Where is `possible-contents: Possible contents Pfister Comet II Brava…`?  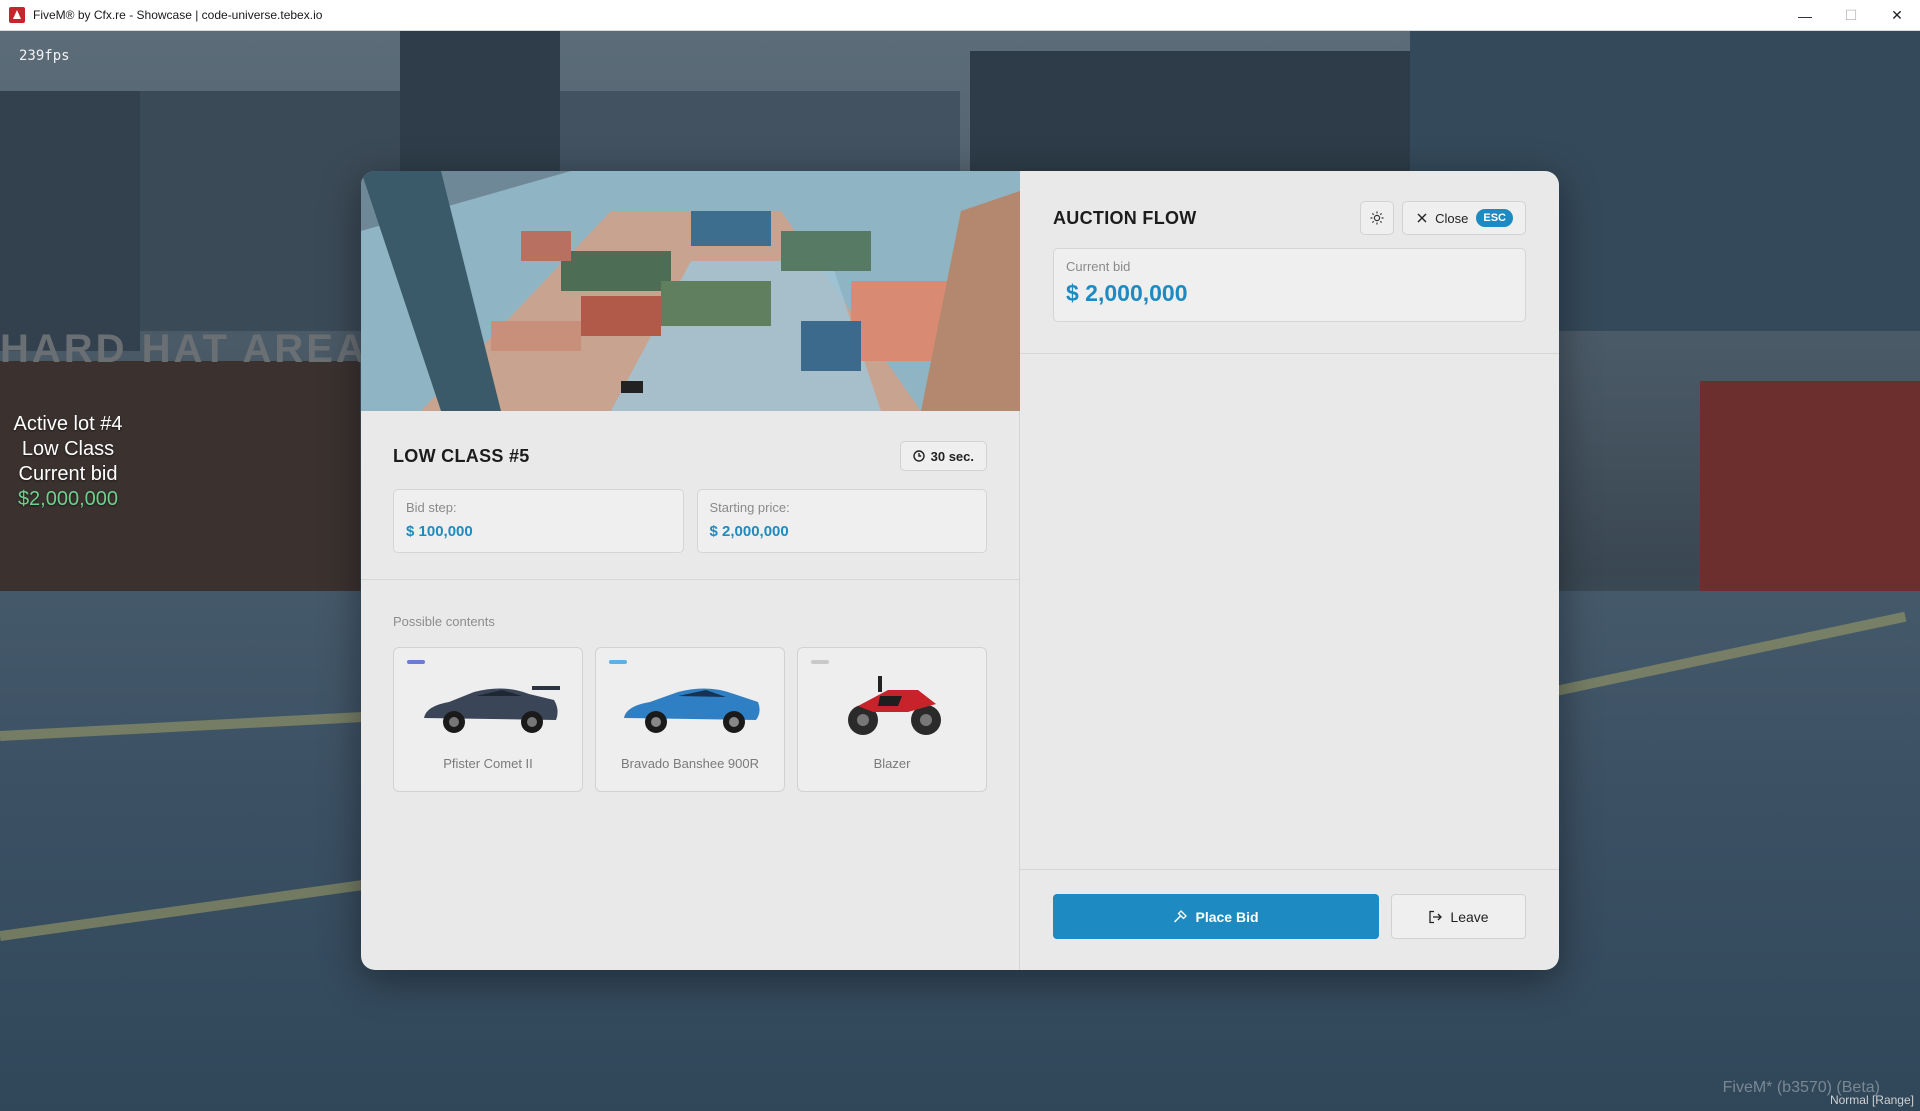
possible-contents: Possible contents Pfister Comet II Brava… is located at coordinates (690, 686).